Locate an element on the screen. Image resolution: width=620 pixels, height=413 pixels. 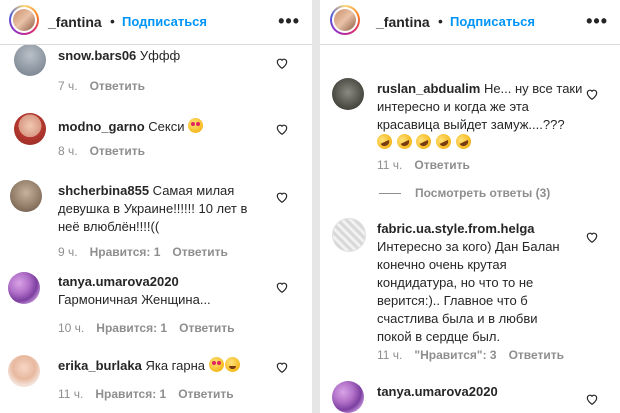
comment-username: fabric.ua.style.from.helga is located at coordinates (456, 228).